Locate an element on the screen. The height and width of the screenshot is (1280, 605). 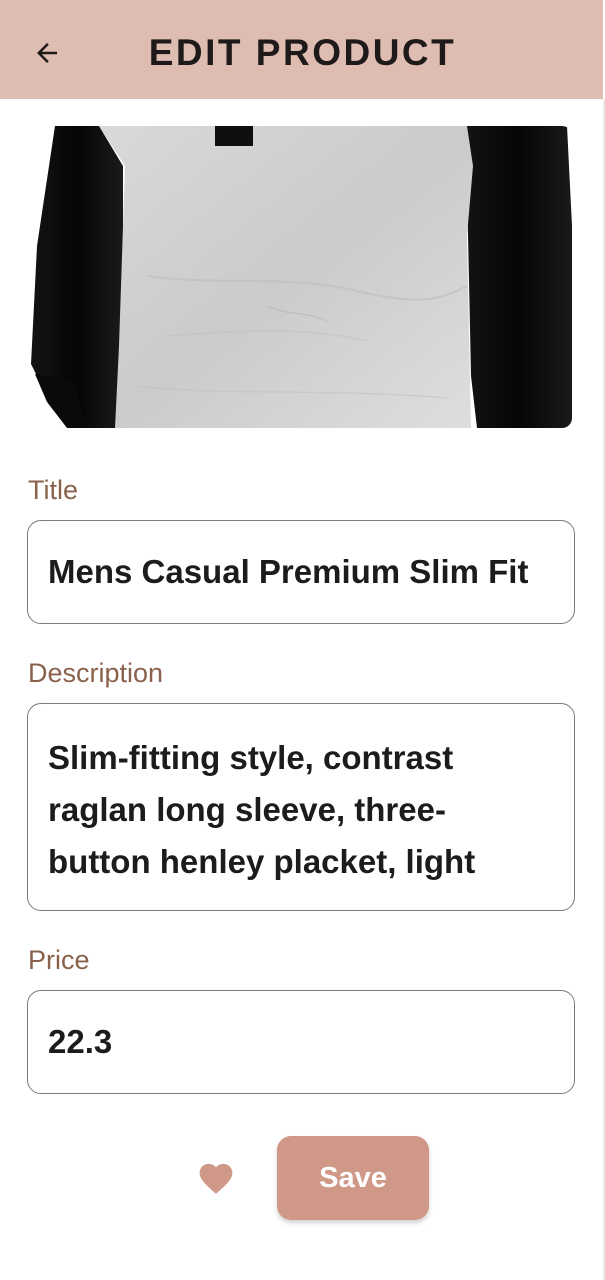
price-input: 22.3 is located at coordinates (301, 1042).